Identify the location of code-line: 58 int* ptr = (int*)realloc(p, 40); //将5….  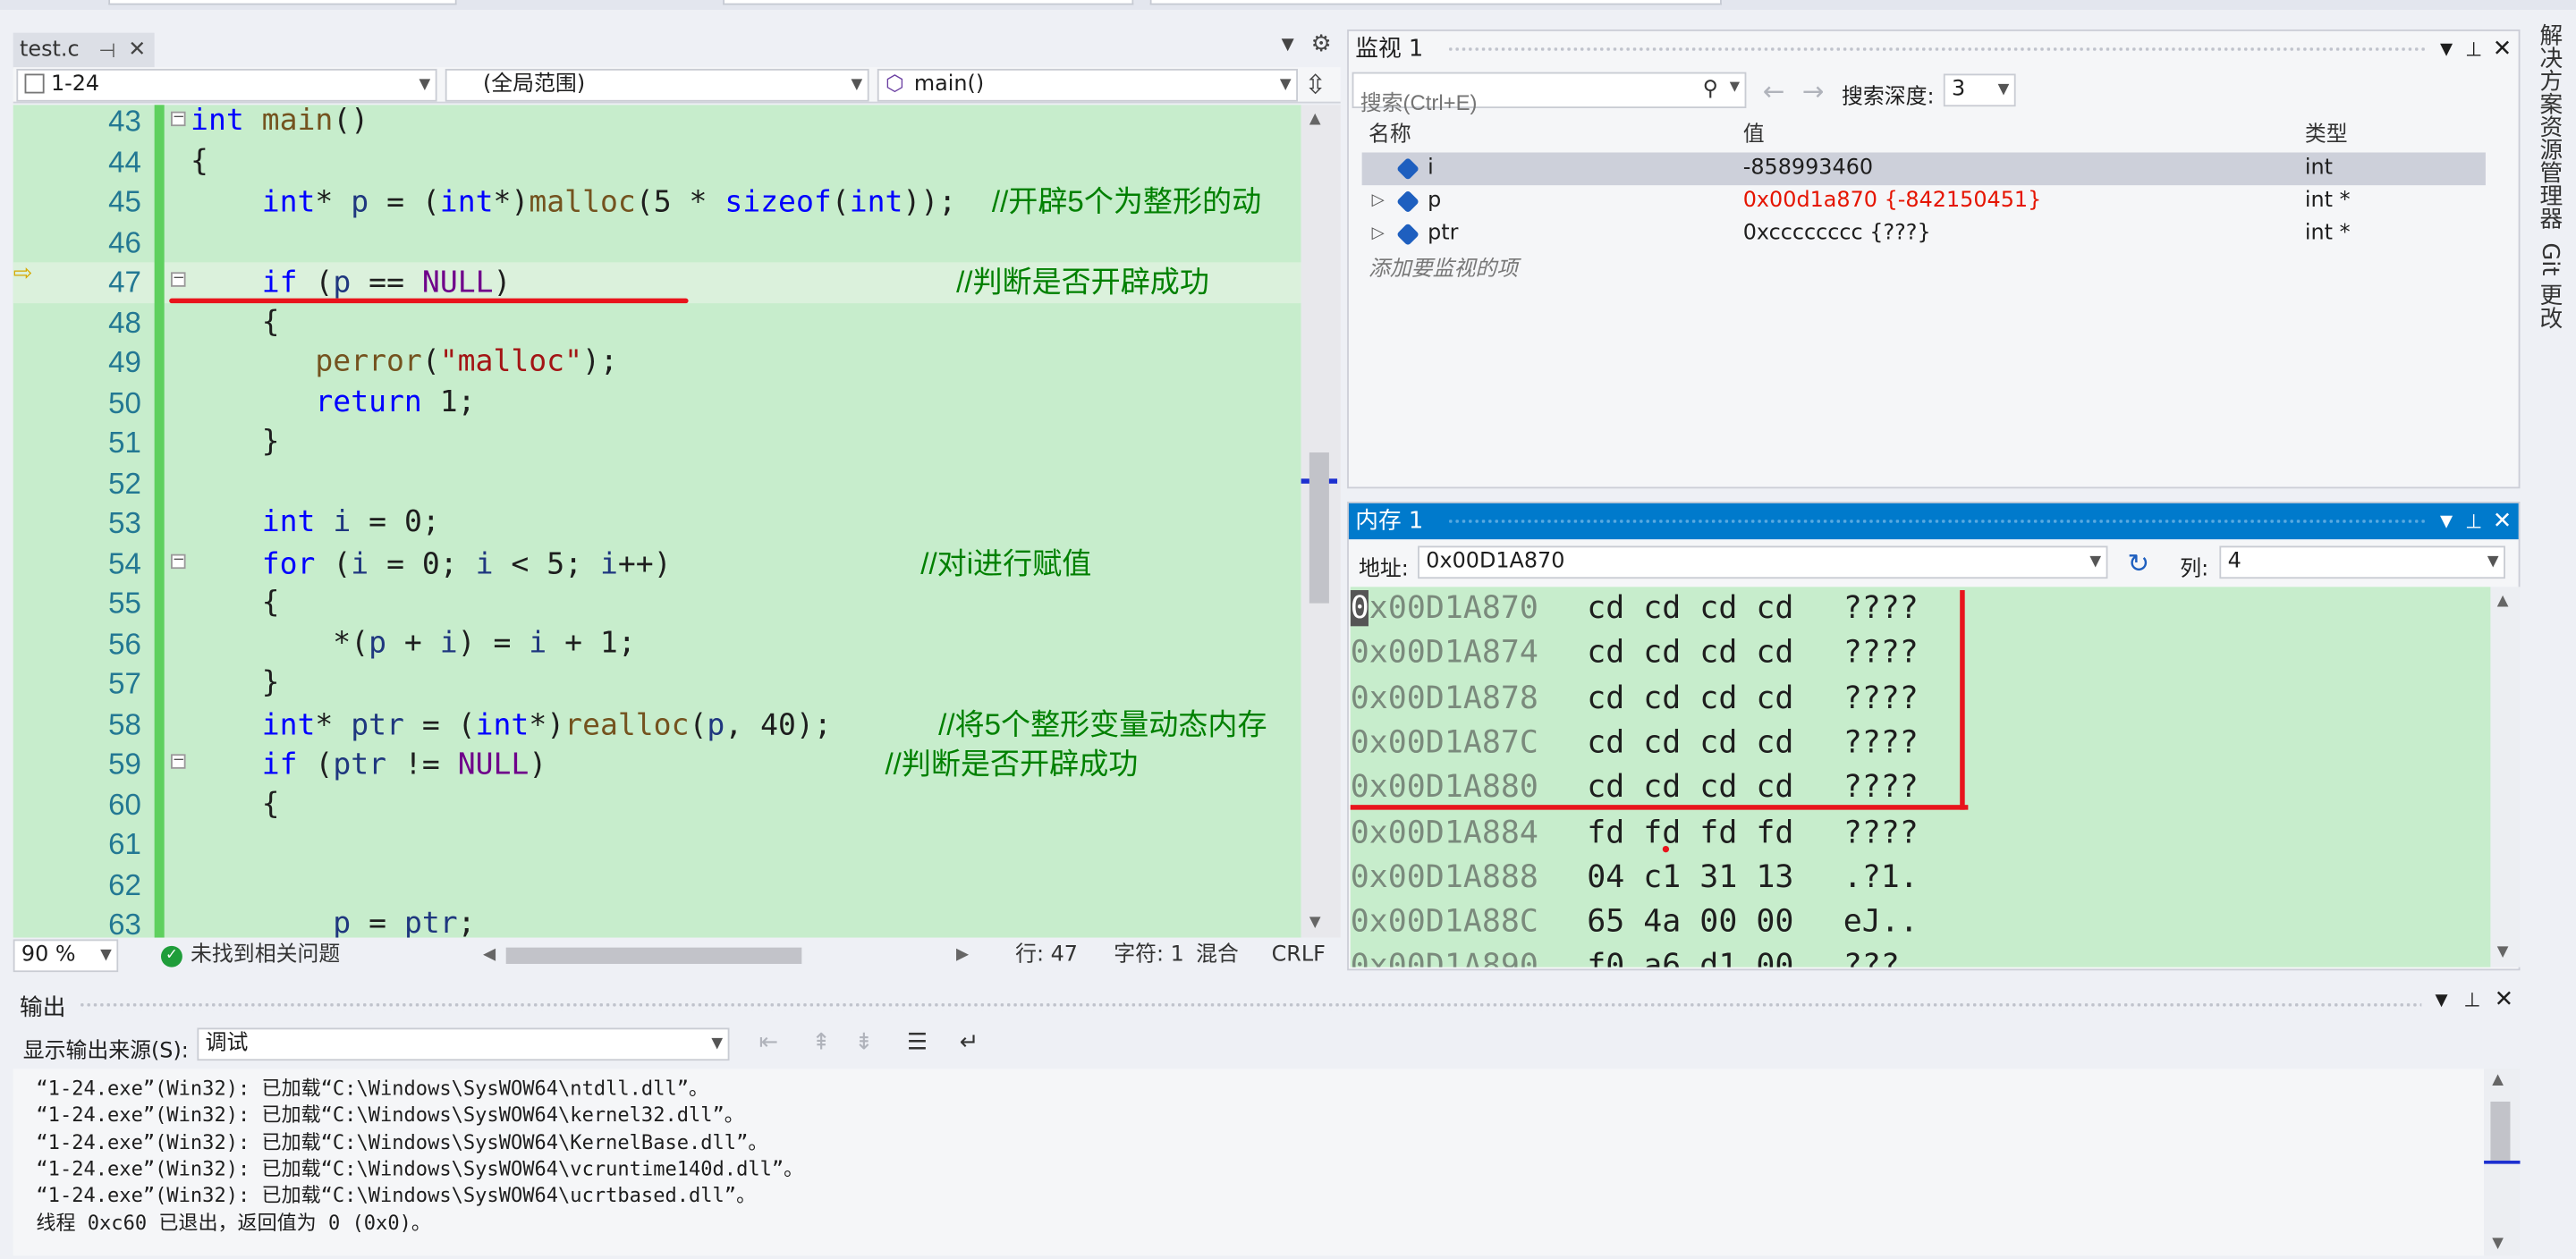
(657, 724).